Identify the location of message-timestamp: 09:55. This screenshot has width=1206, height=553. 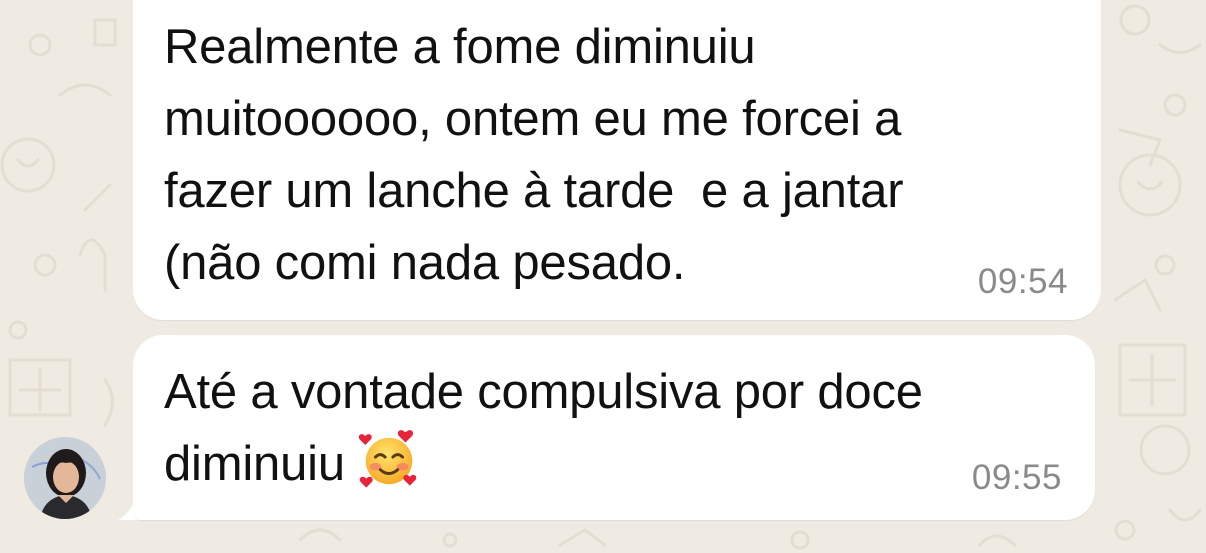
(1016, 477).